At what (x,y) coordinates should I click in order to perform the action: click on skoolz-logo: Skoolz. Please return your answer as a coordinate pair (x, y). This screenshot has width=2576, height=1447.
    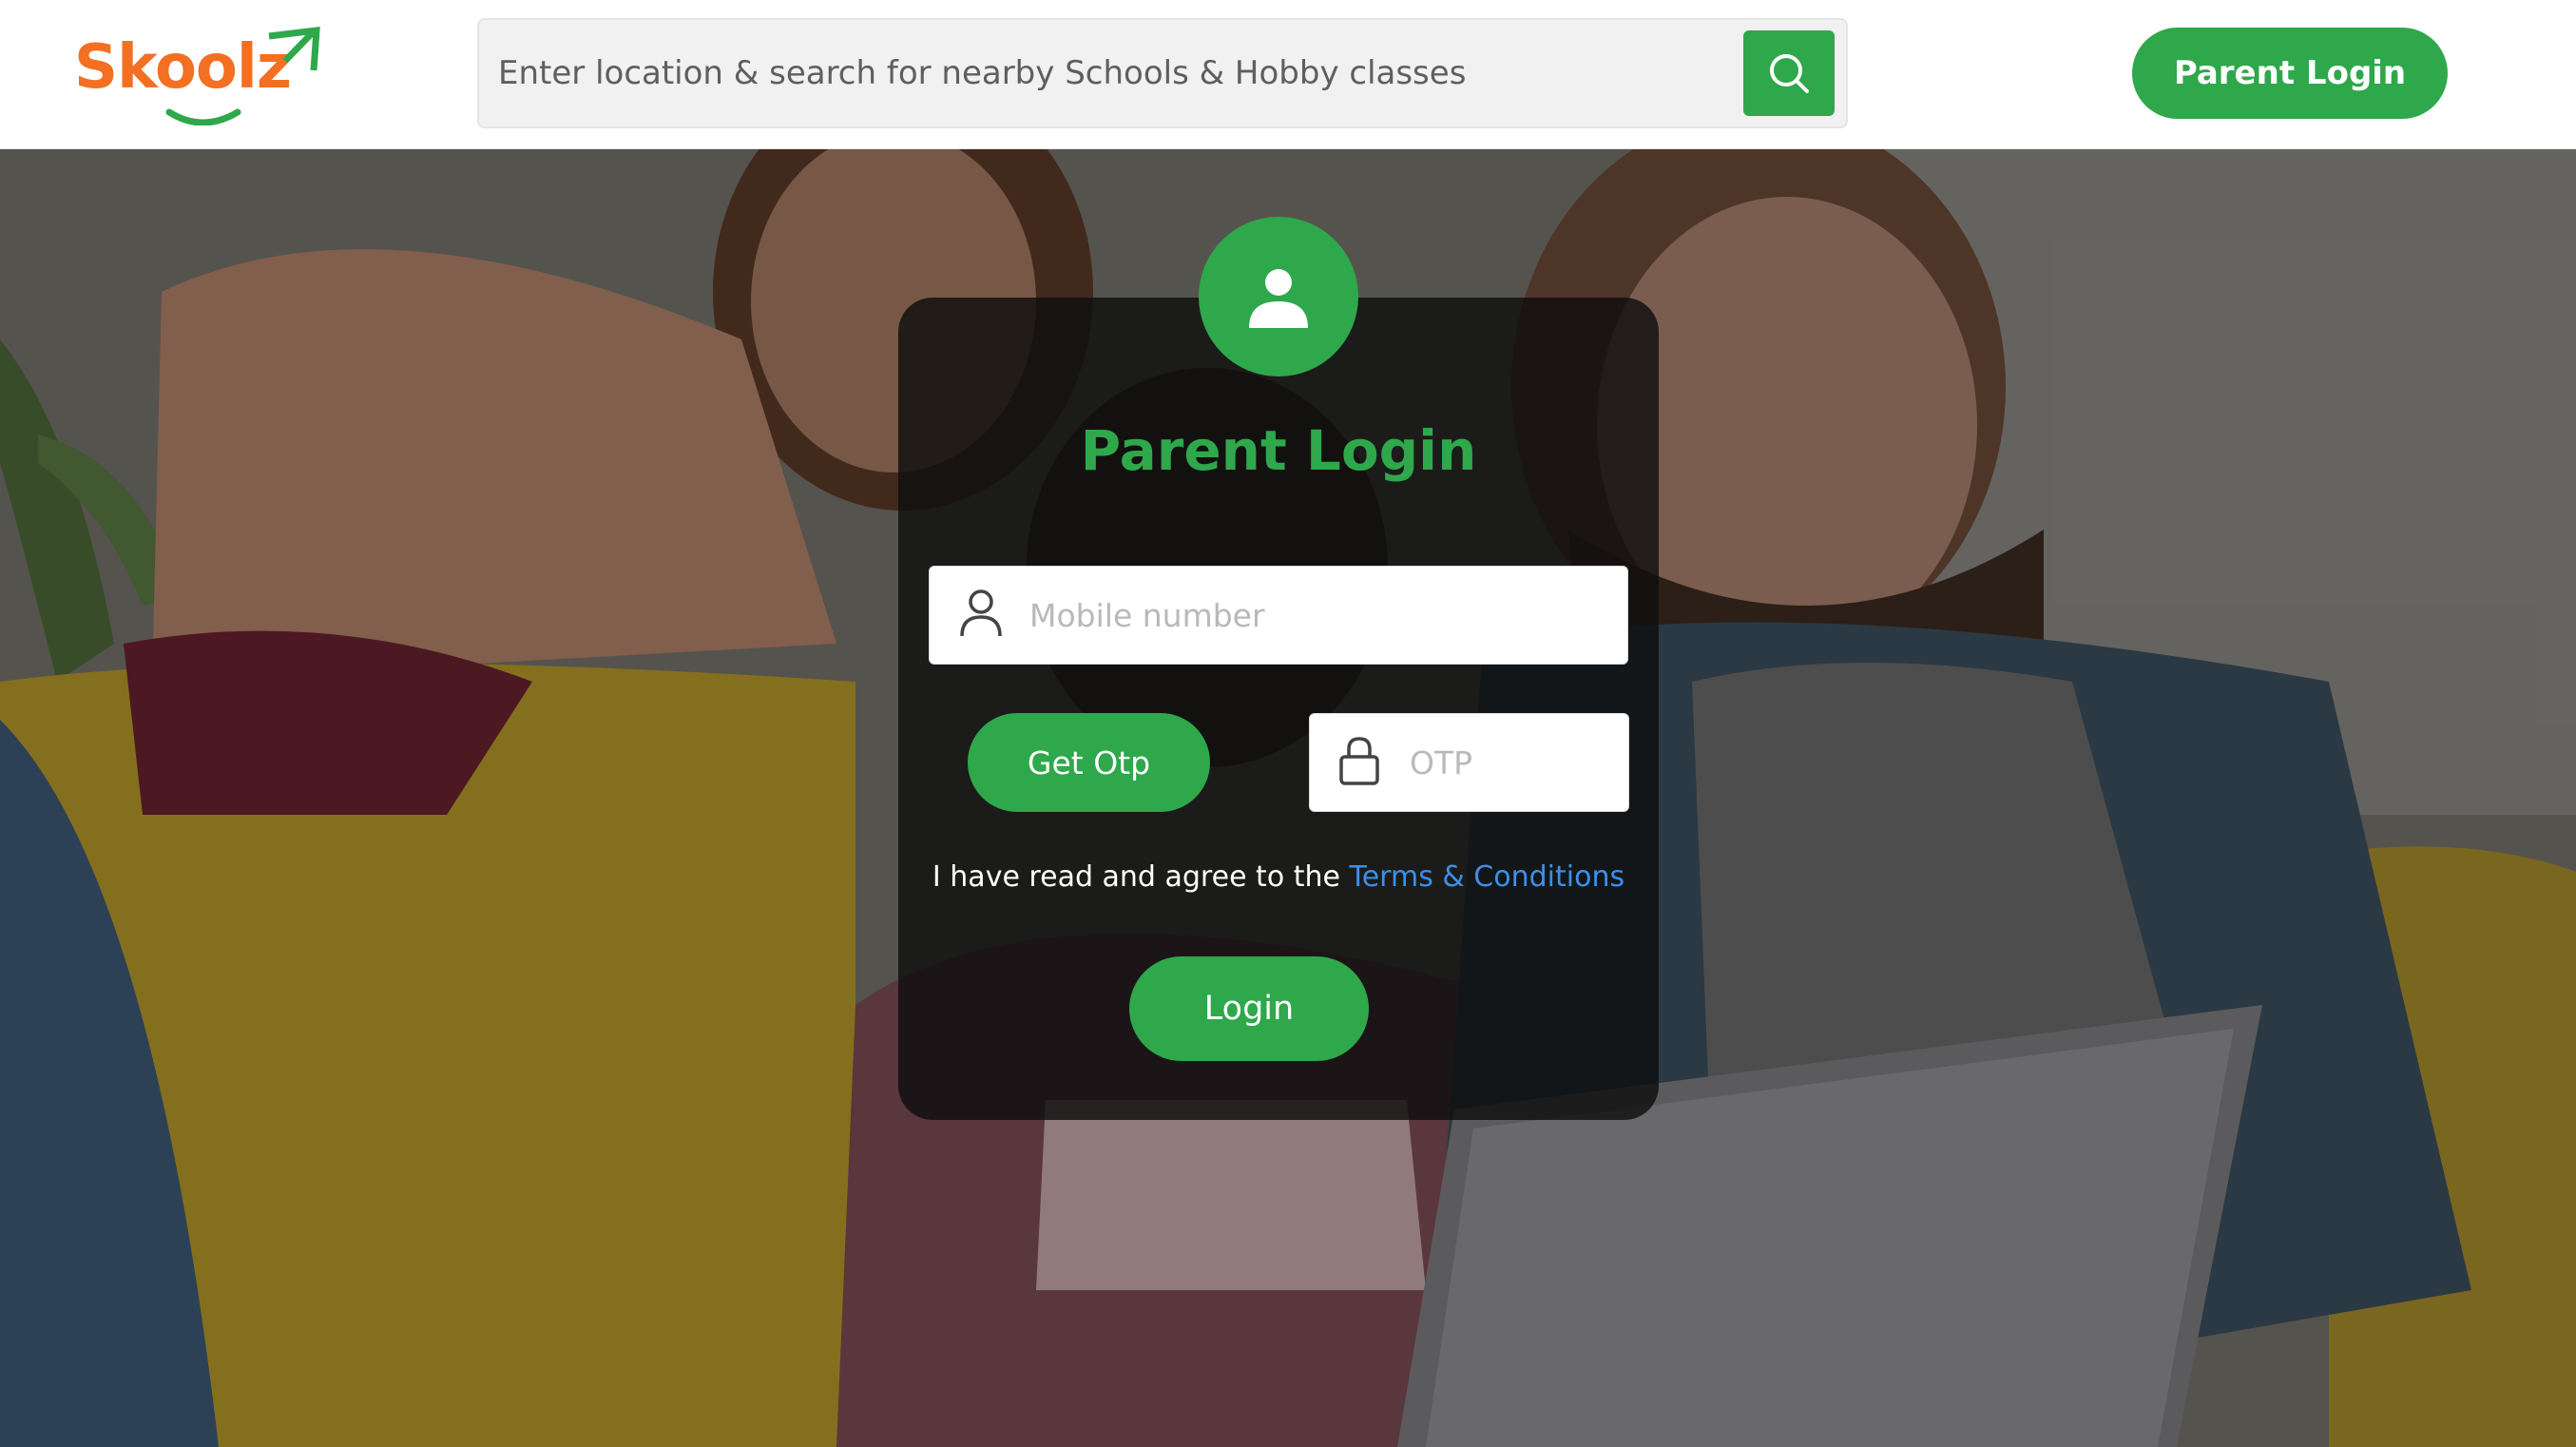
    Looking at the image, I should click on (203, 76).